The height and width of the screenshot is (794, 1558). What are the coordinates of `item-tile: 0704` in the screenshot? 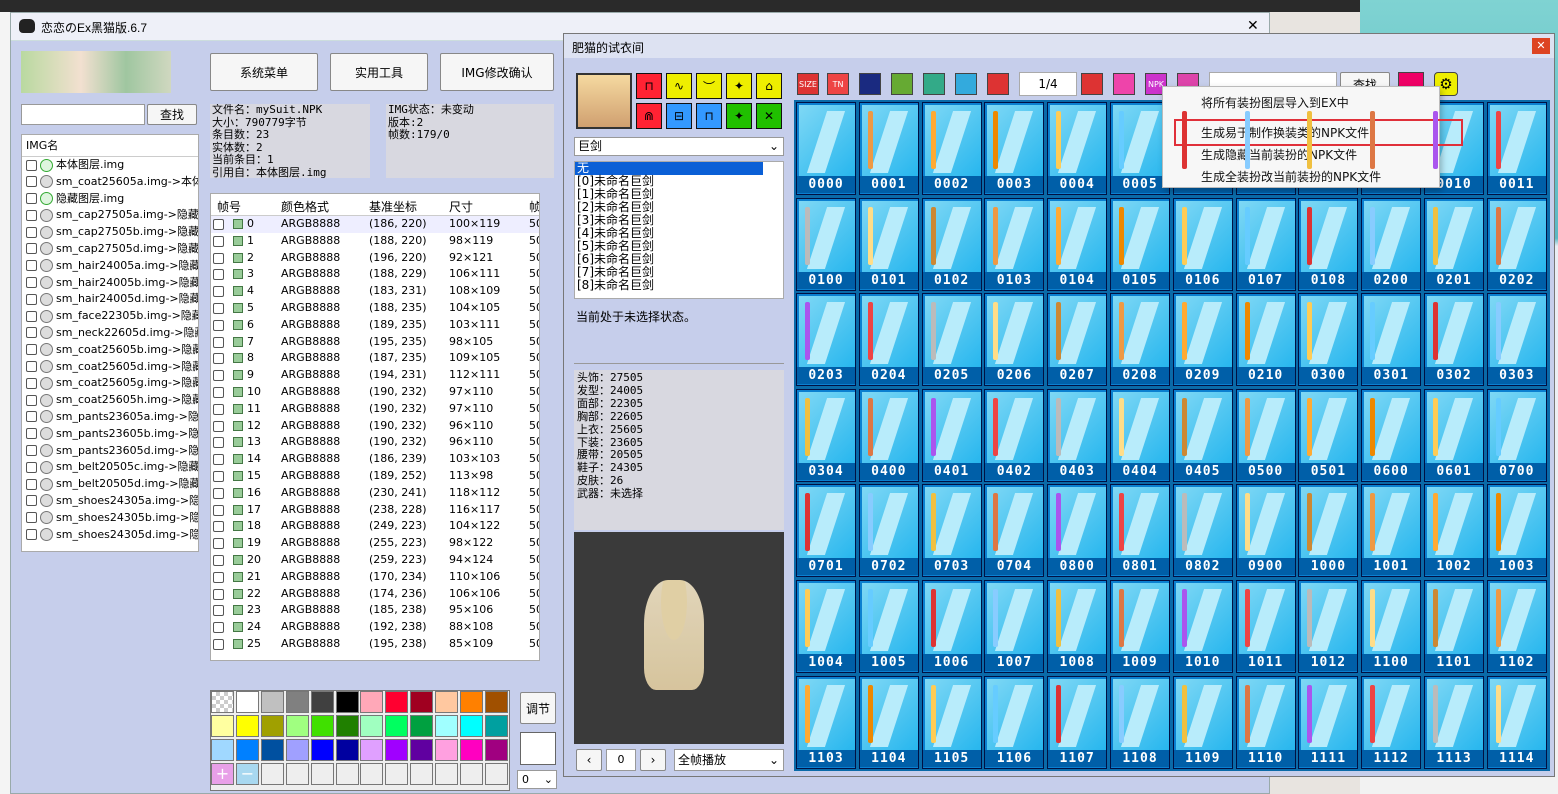 It's located at (1014, 531).